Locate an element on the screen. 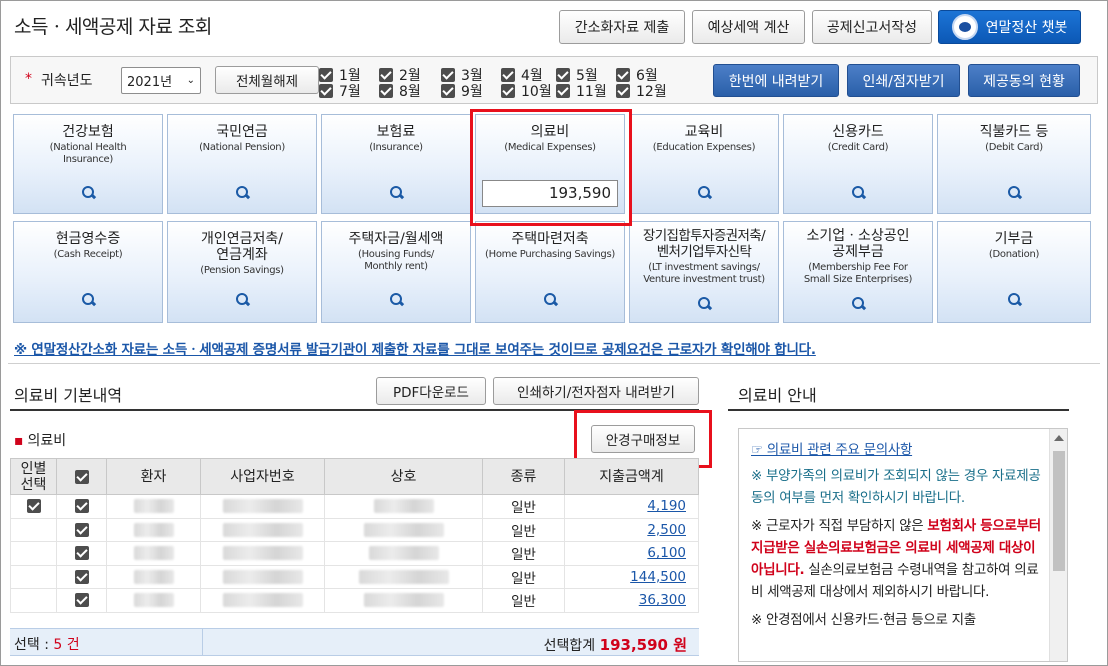 The width and height of the screenshot is (1108, 666). category-insurance: 보험료 (Insurance) is located at coordinates (396, 164).